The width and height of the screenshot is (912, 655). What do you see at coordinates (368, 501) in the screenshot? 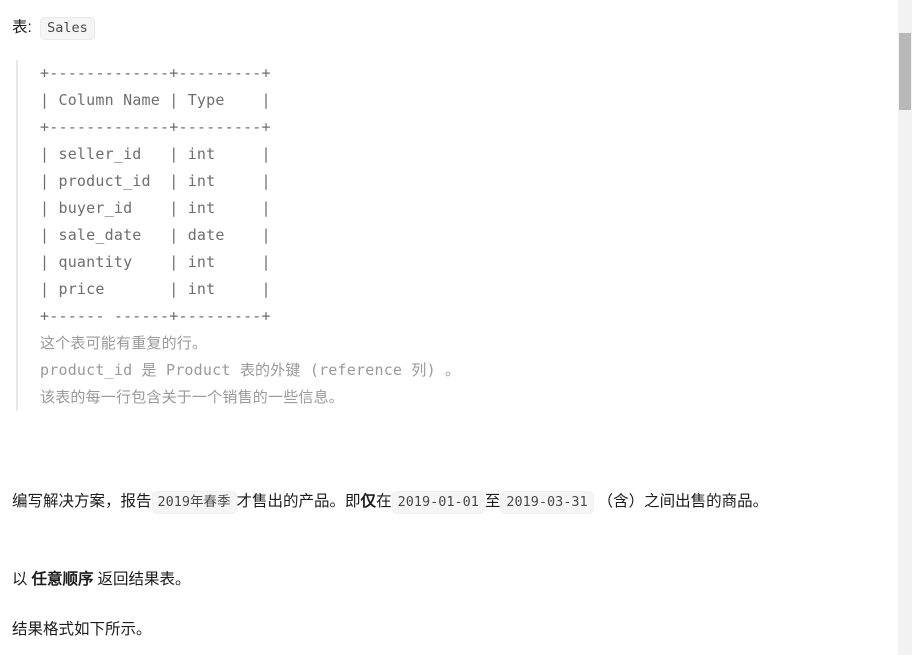
I see `task-bold-only: 仅` at bounding box center [368, 501].